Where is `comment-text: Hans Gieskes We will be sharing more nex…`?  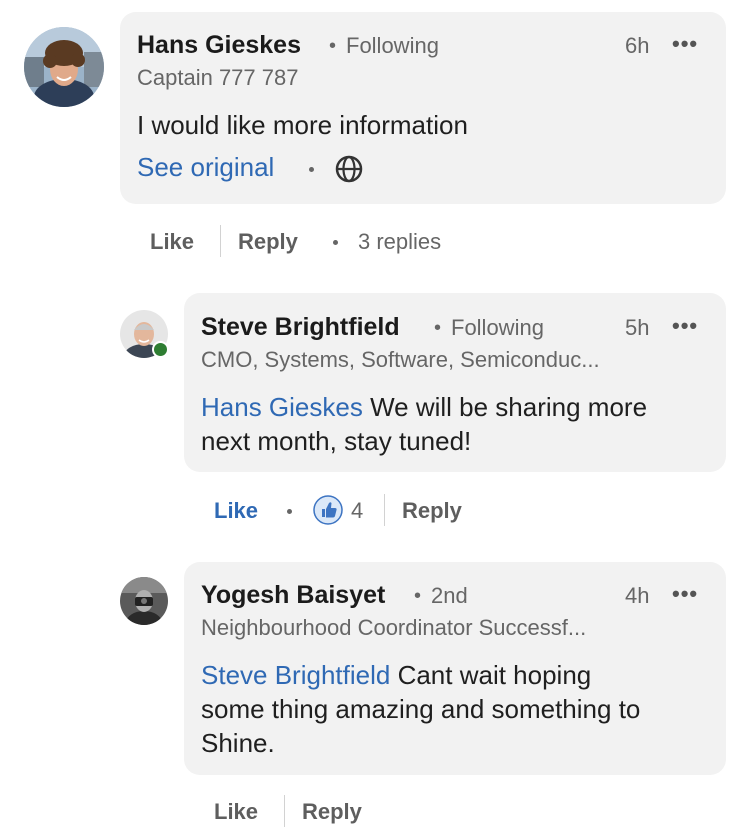 comment-text: Hans Gieskes We will be sharing more nex… is located at coordinates (456, 424).